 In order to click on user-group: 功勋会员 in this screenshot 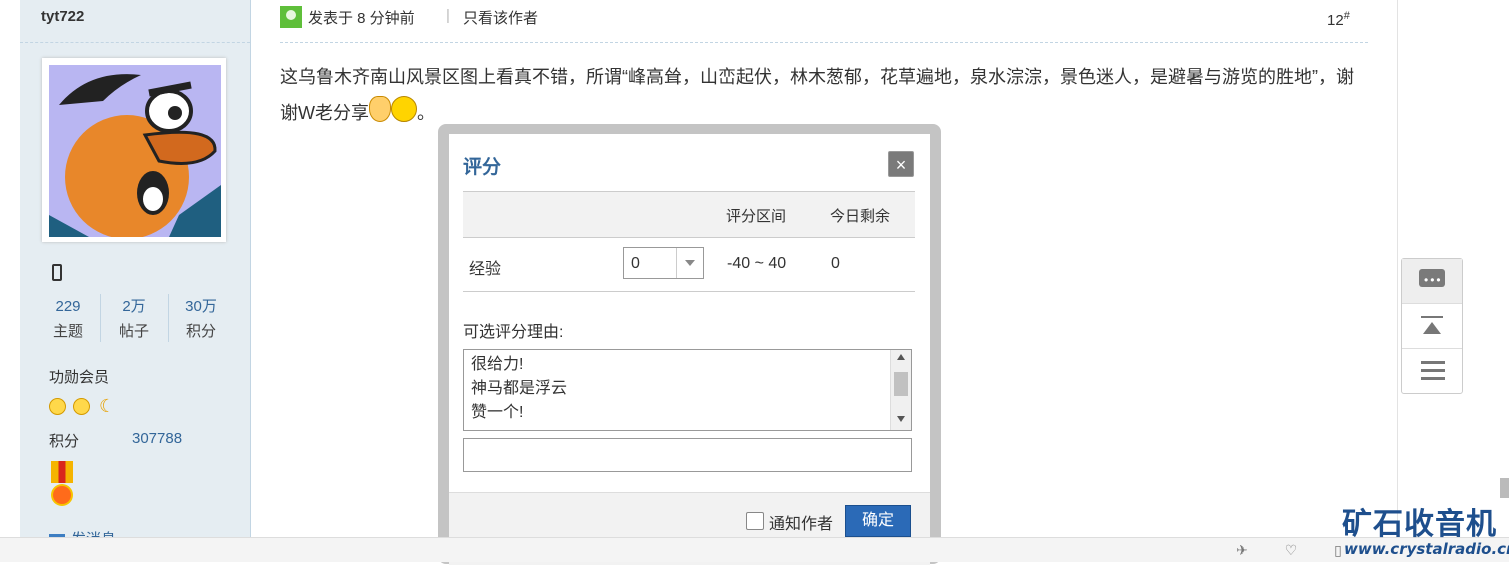, I will do `click(79, 376)`.